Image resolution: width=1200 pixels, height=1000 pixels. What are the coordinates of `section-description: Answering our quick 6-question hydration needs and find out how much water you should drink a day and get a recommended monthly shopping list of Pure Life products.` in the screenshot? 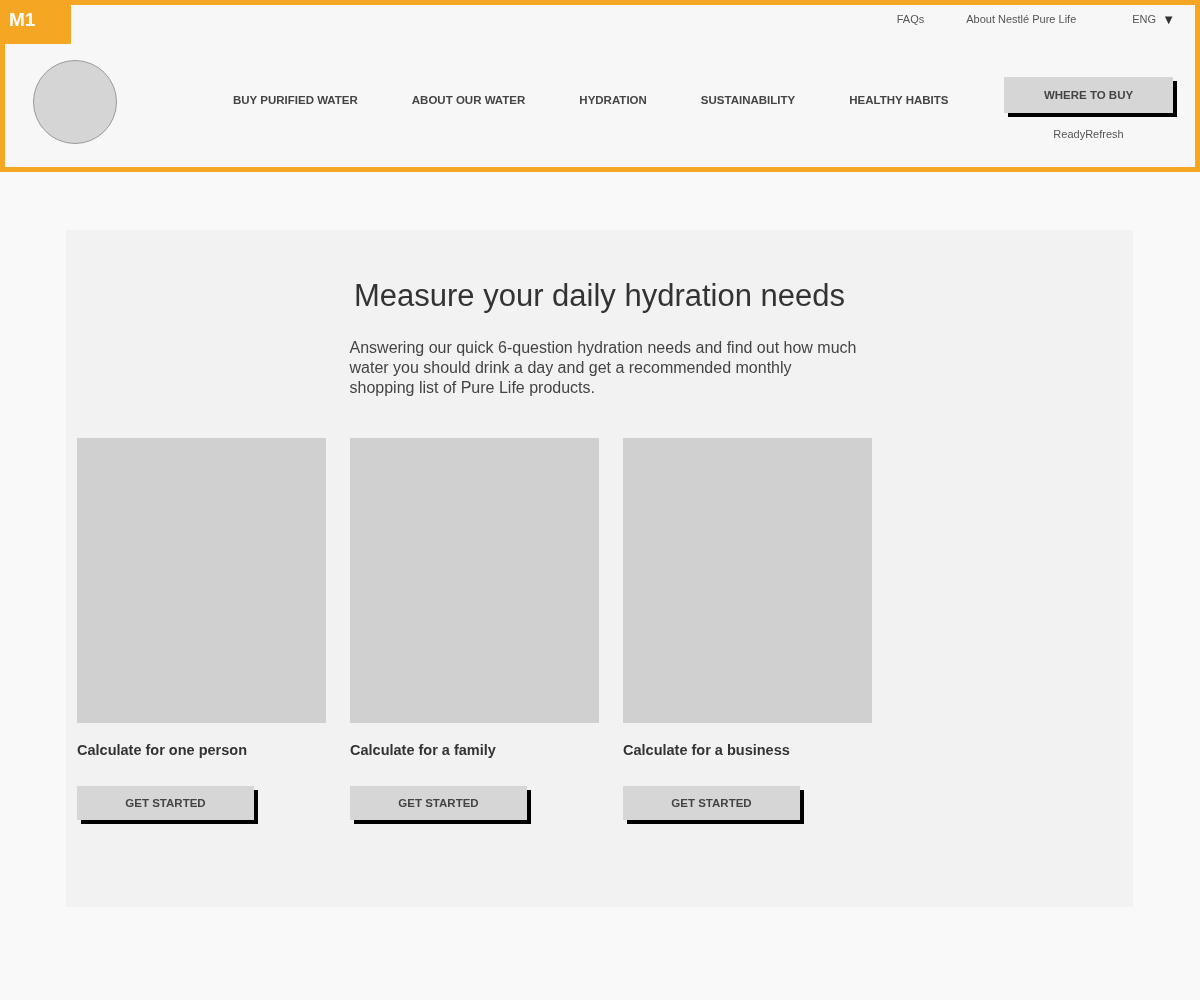 It's located at (603, 368).